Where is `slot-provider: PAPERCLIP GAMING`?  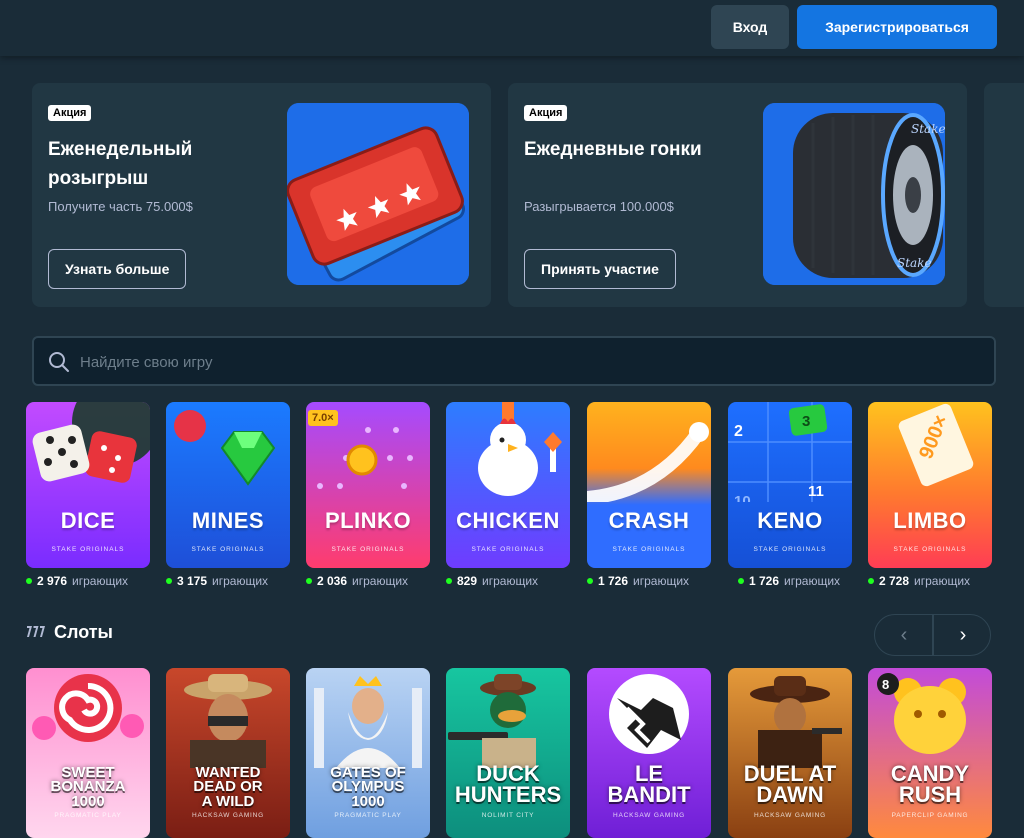
slot-provider: PAPERCLIP GAMING is located at coordinates (930, 815).